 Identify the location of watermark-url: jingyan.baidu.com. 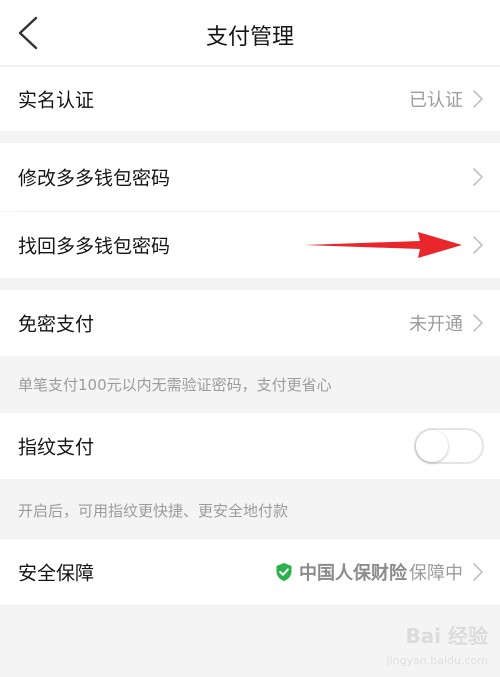
(437, 660).